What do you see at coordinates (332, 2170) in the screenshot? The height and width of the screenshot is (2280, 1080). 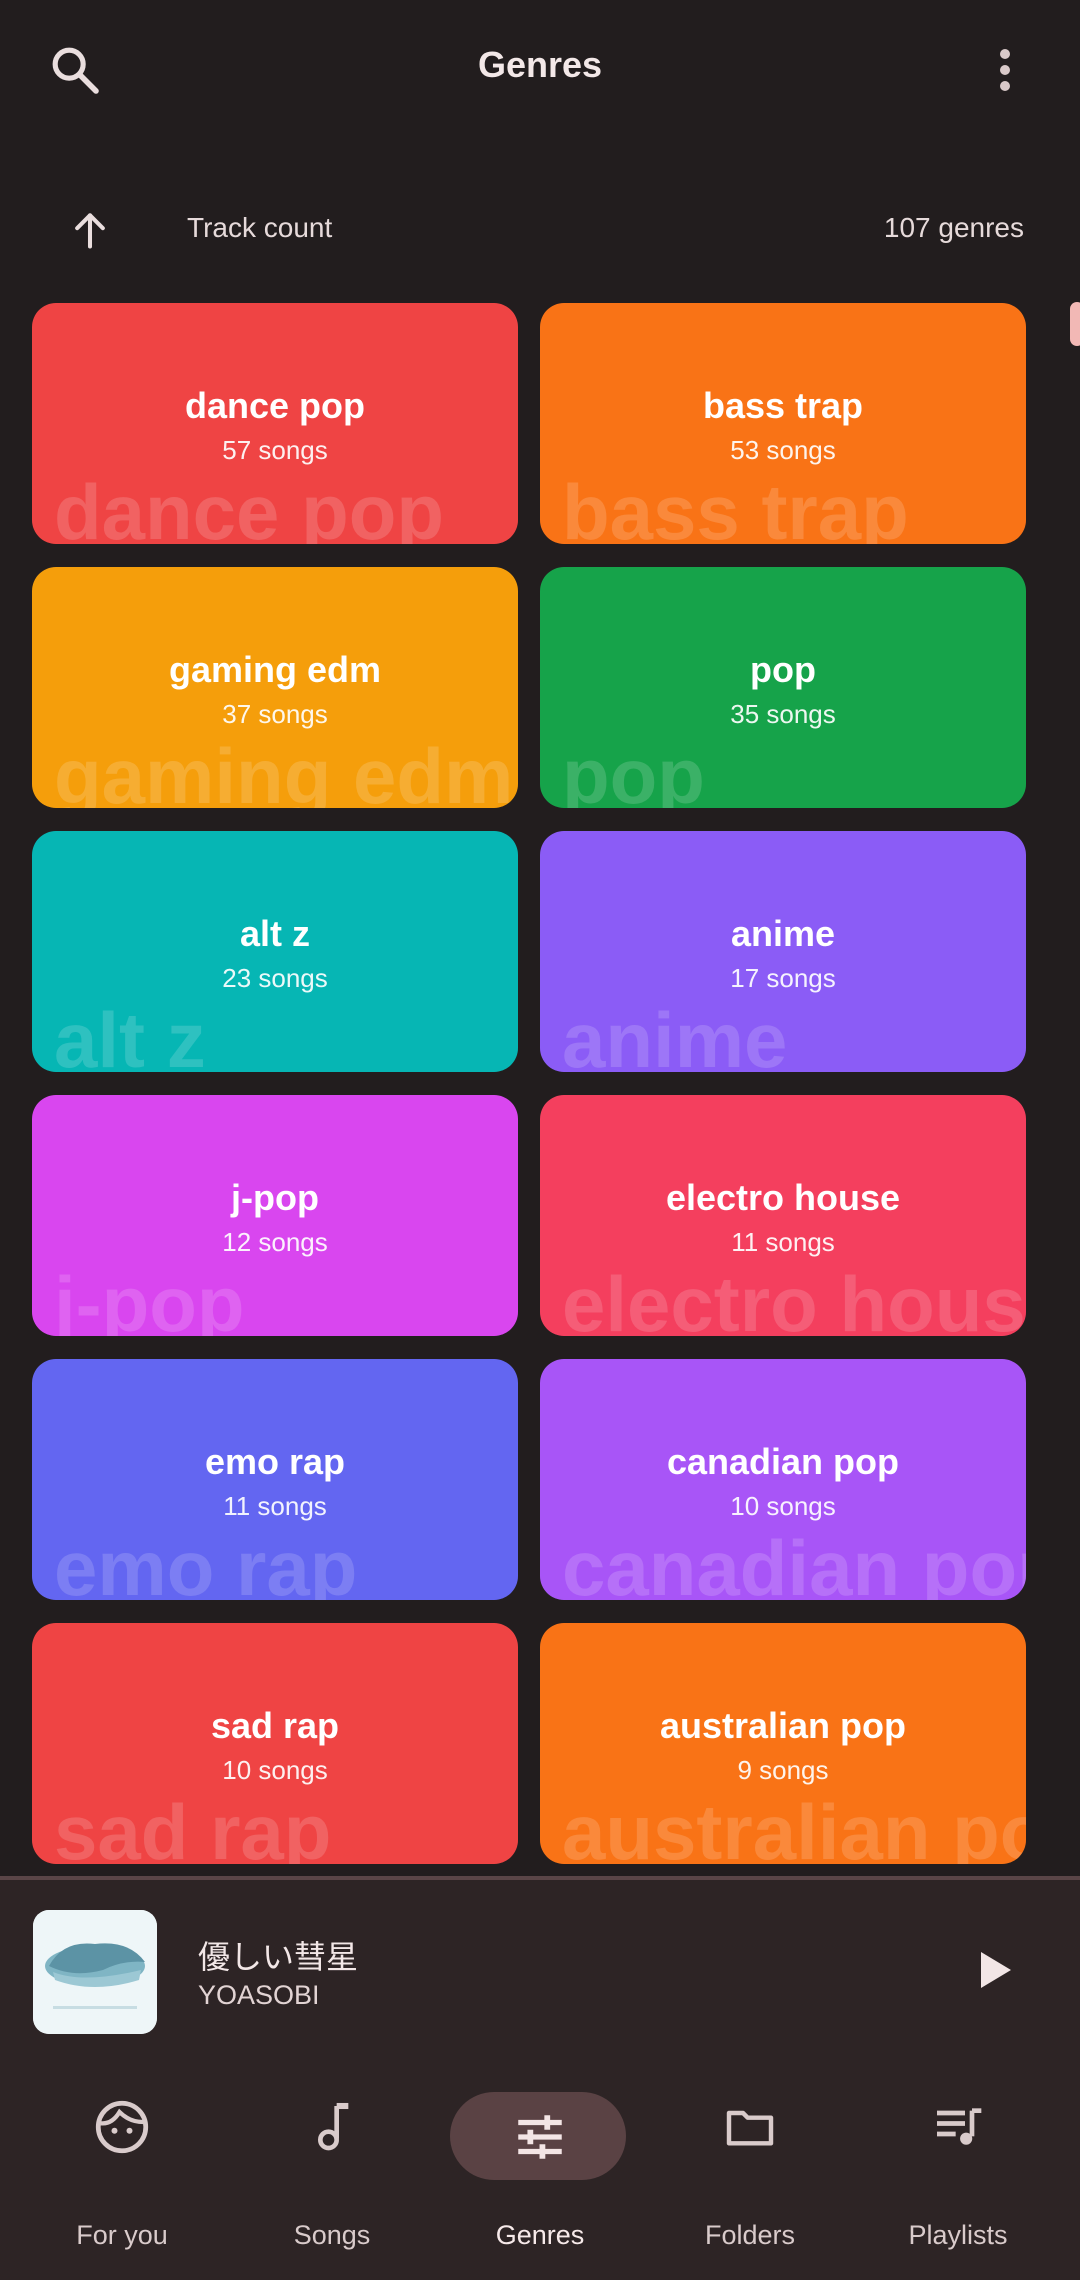 I see `nav-item-songs: Songs` at bounding box center [332, 2170].